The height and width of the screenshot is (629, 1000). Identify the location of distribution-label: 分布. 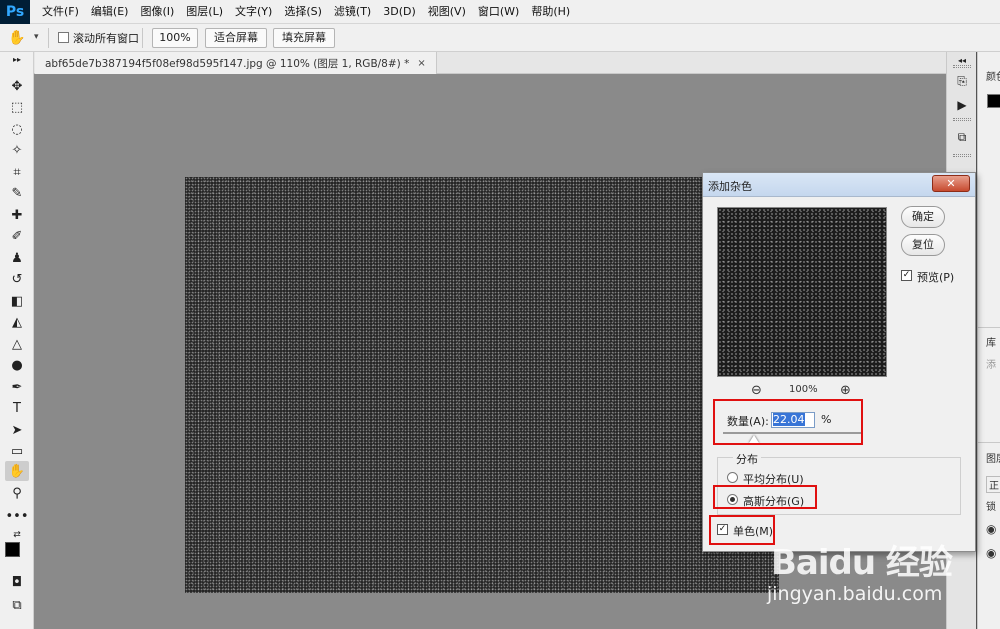
(747, 459).